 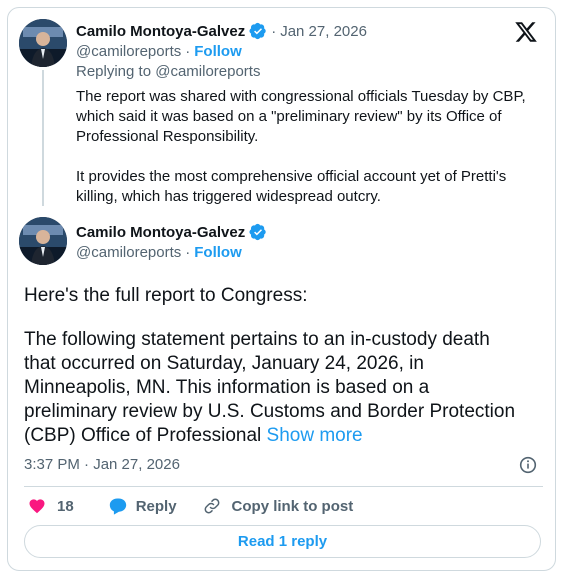 I want to click on read-replies-button: Read 1 reply, so click(x=282, y=541).